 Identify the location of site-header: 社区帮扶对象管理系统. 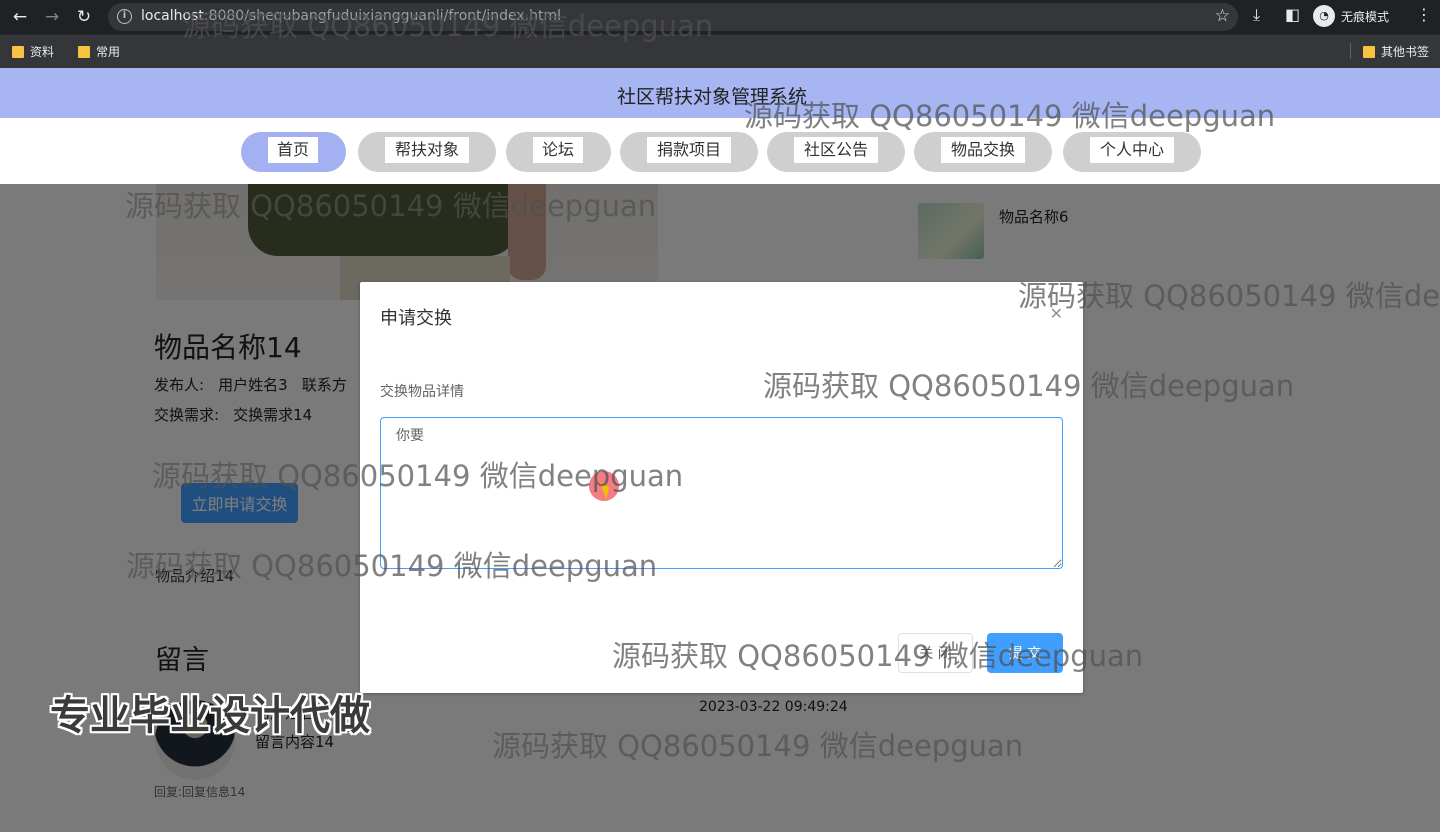
(720, 93).